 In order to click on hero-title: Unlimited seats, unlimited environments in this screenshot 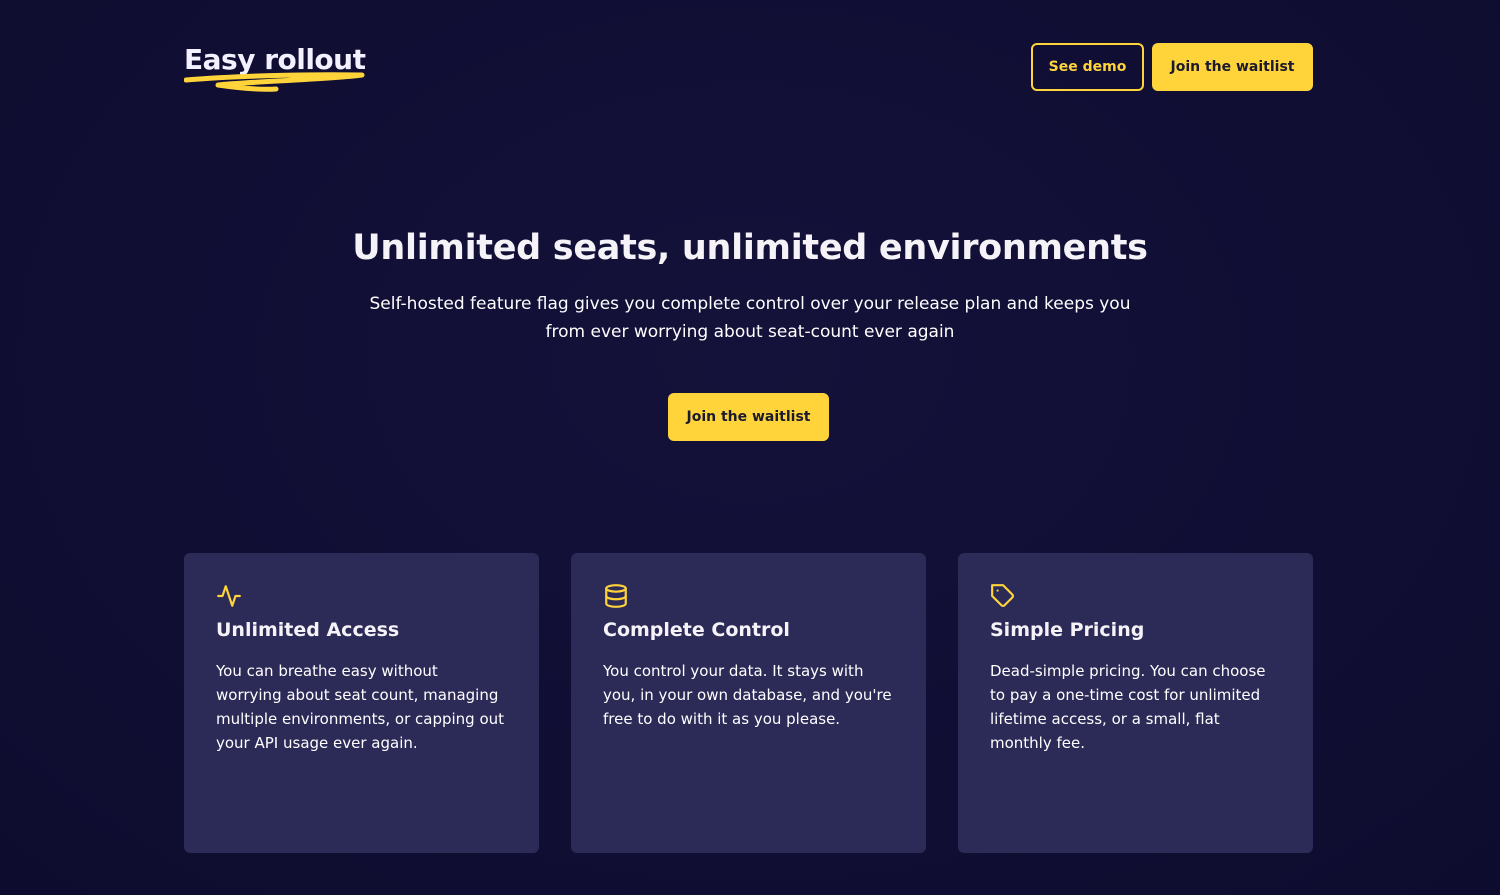, I will do `click(750, 248)`.